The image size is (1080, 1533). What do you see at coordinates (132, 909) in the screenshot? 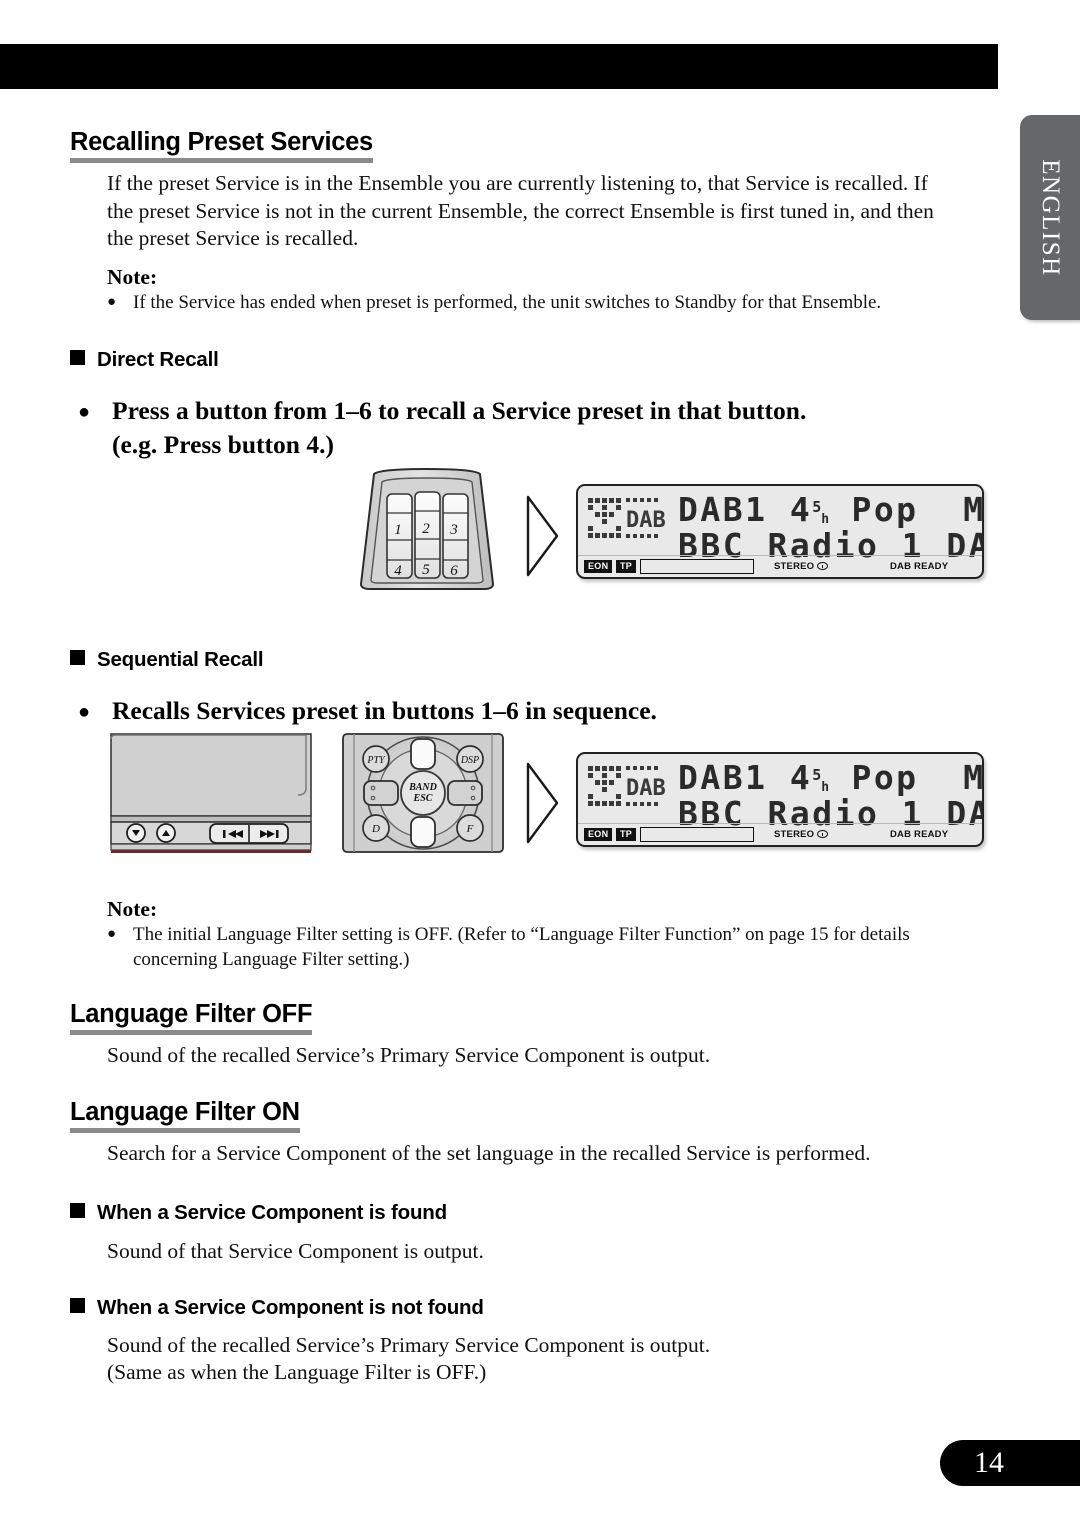
I see `note-label-2: Note:` at bounding box center [132, 909].